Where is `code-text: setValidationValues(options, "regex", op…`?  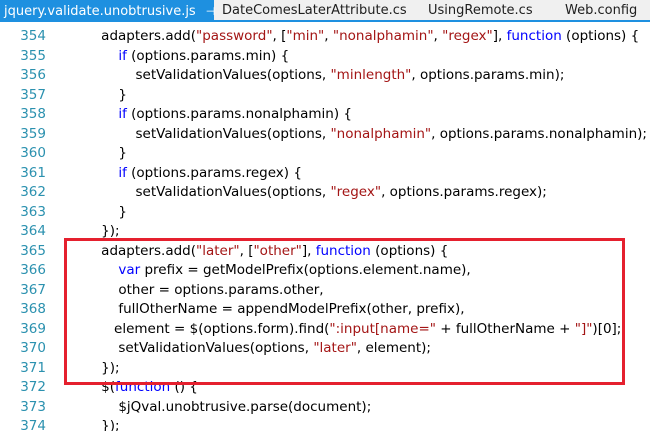 code-text: setValidationValues(options, "regex", op… is located at coordinates (315, 193).